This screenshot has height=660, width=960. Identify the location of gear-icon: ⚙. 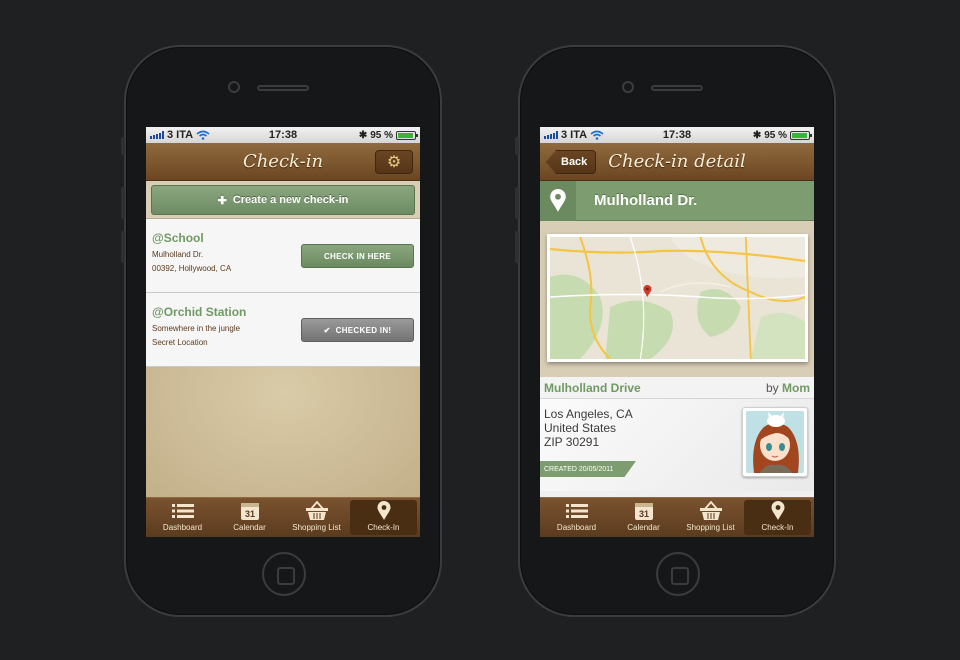
(394, 162).